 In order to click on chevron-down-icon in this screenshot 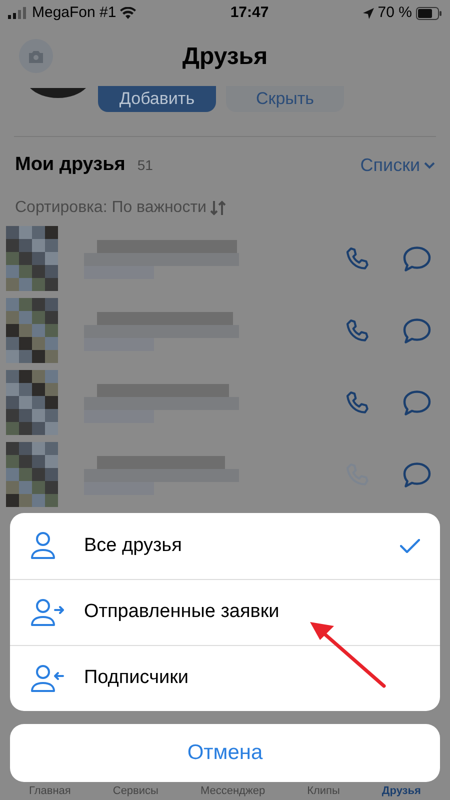, I will do `click(429, 165)`.